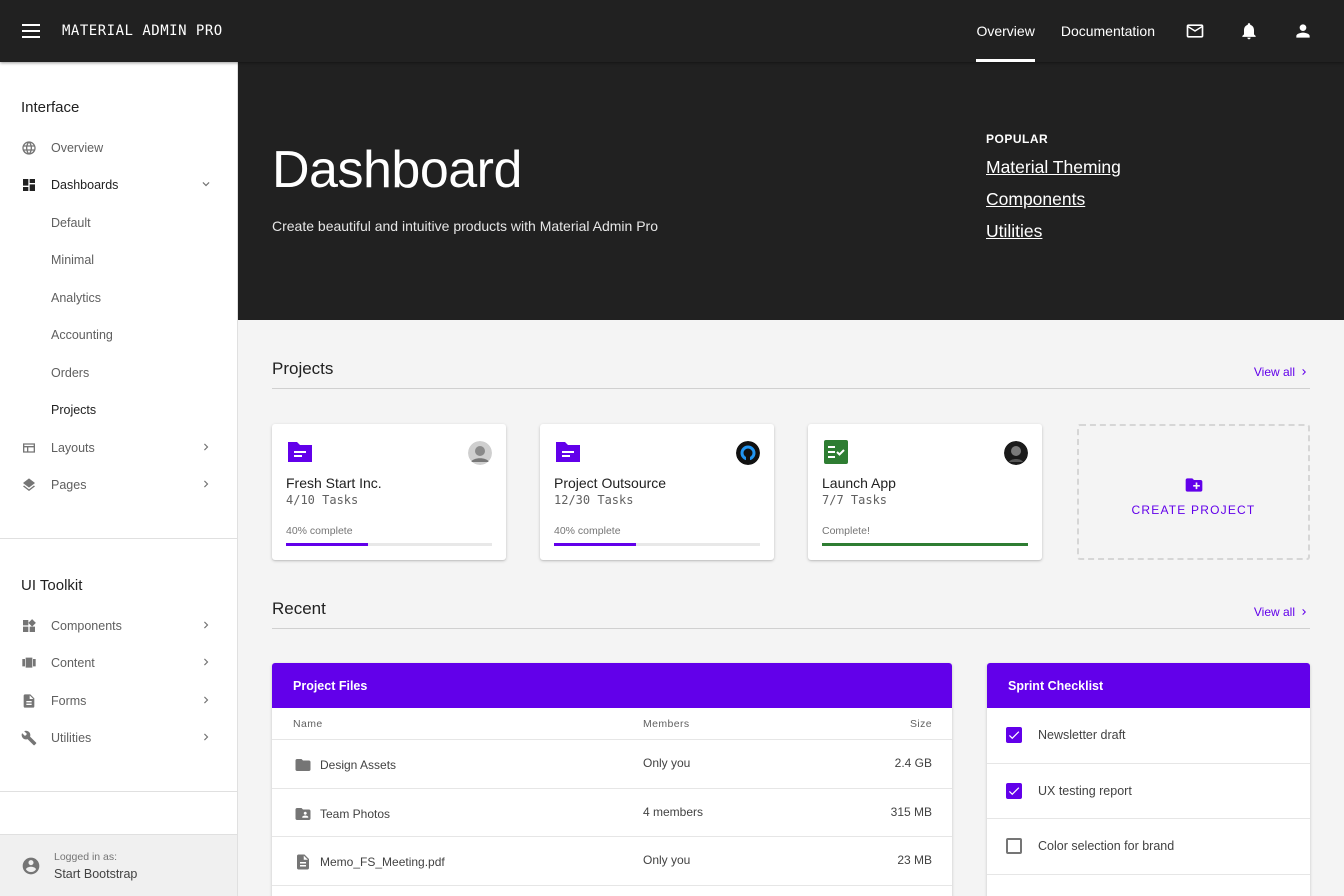  Describe the element at coordinates (1148, 791) in the screenshot. I see `checklist-item: UX testing report` at that location.